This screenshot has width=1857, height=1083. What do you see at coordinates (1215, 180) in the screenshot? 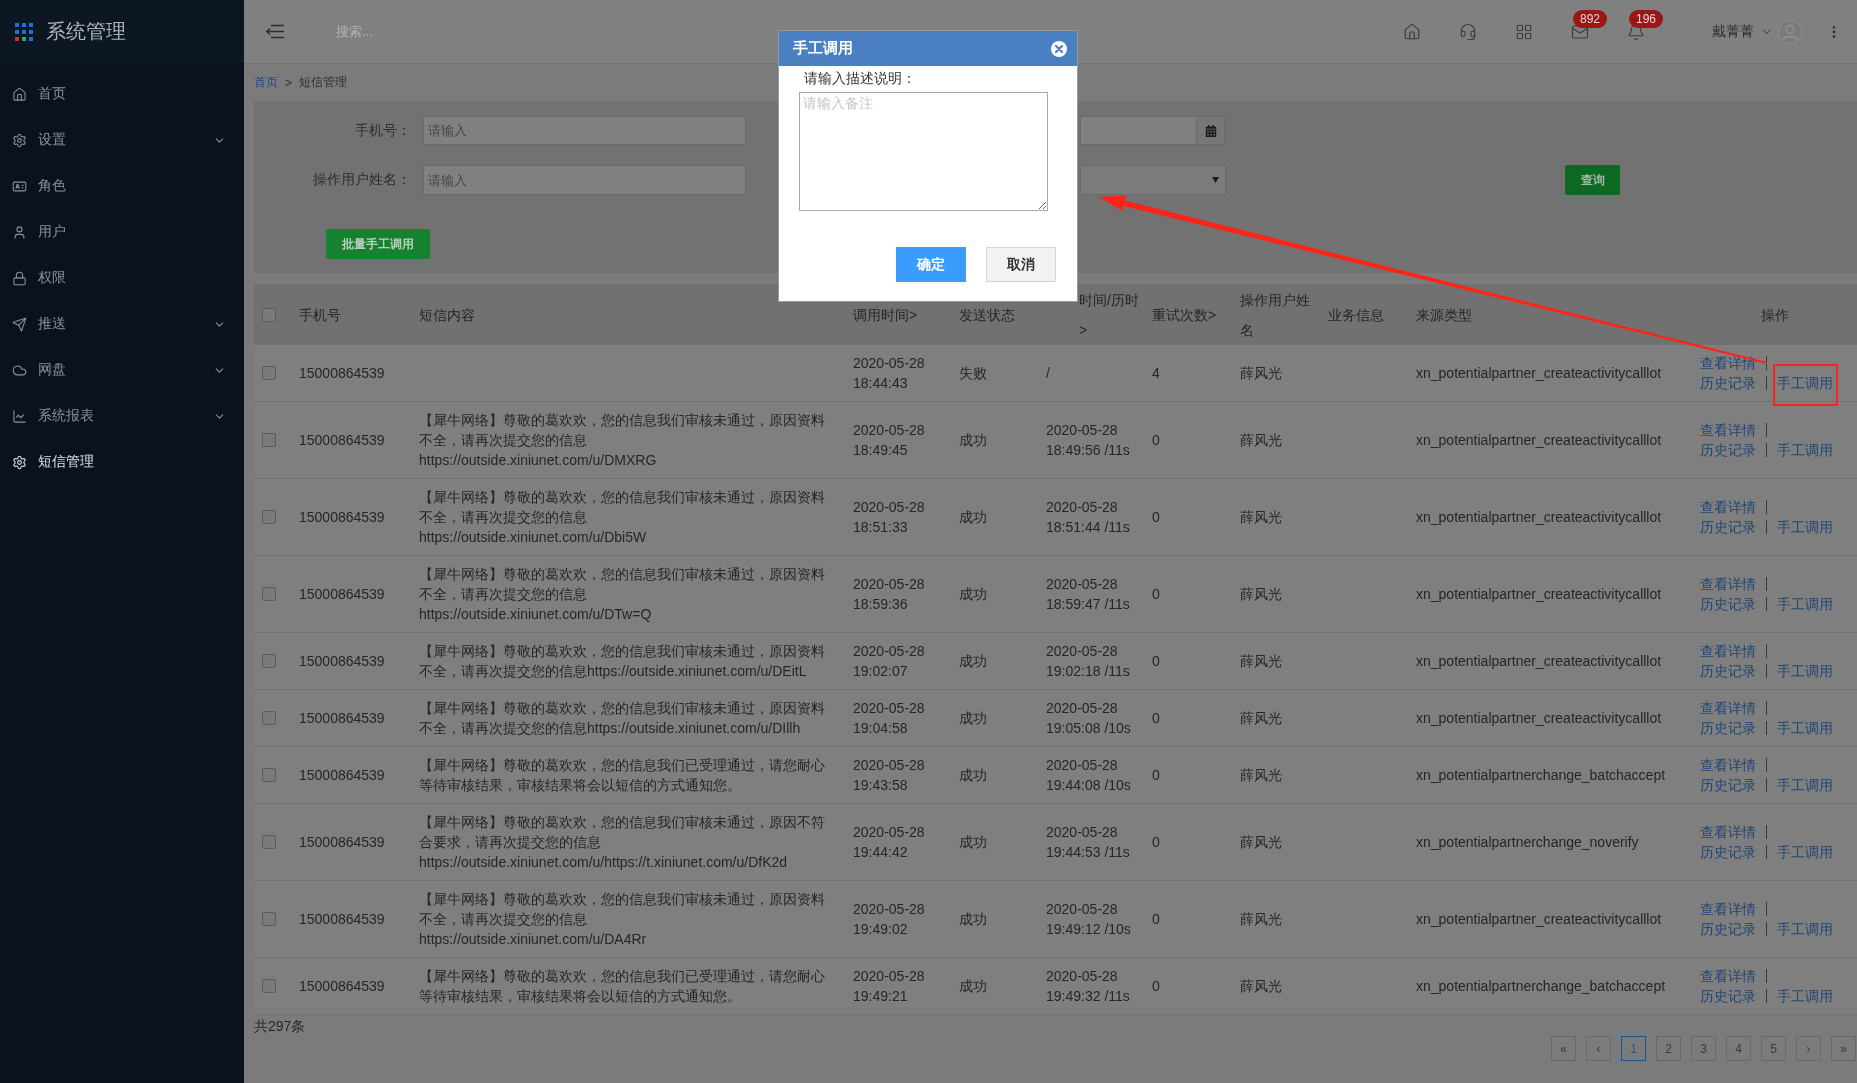
I see `caret-icon` at bounding box center [1215, 180].